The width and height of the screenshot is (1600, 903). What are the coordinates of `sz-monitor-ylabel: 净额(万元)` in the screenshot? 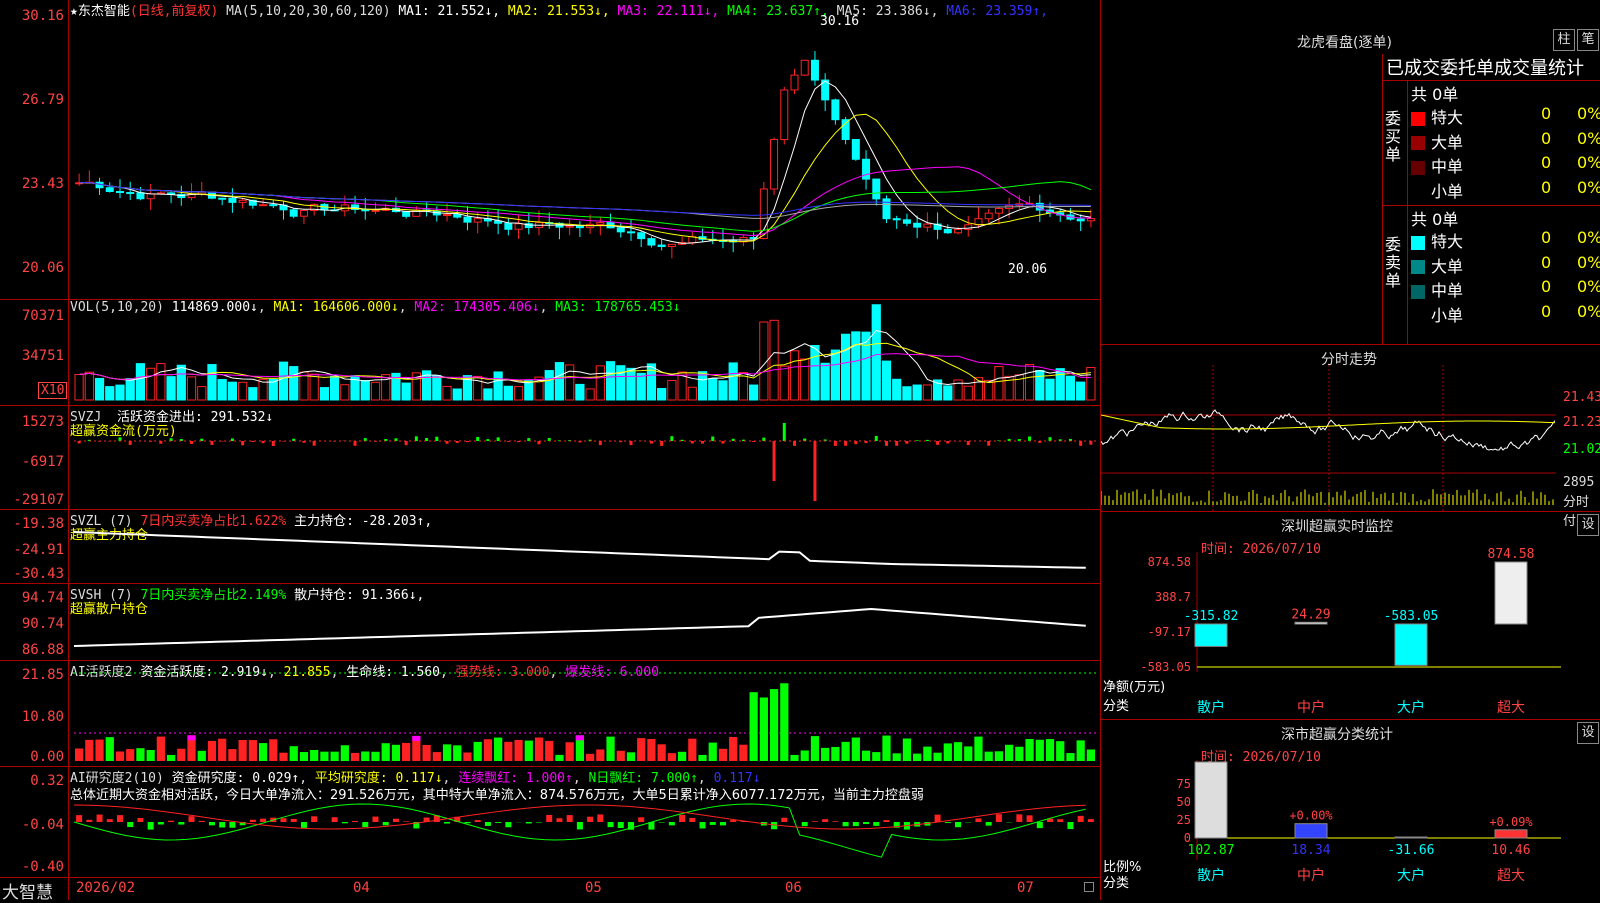 It's located at (1134, 687).